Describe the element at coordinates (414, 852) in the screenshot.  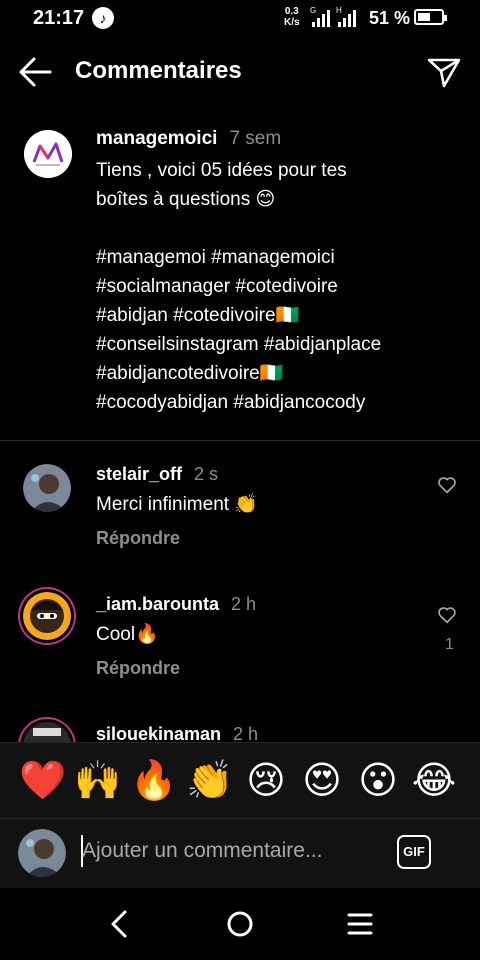
I see `gif-button: GIF` at that location.